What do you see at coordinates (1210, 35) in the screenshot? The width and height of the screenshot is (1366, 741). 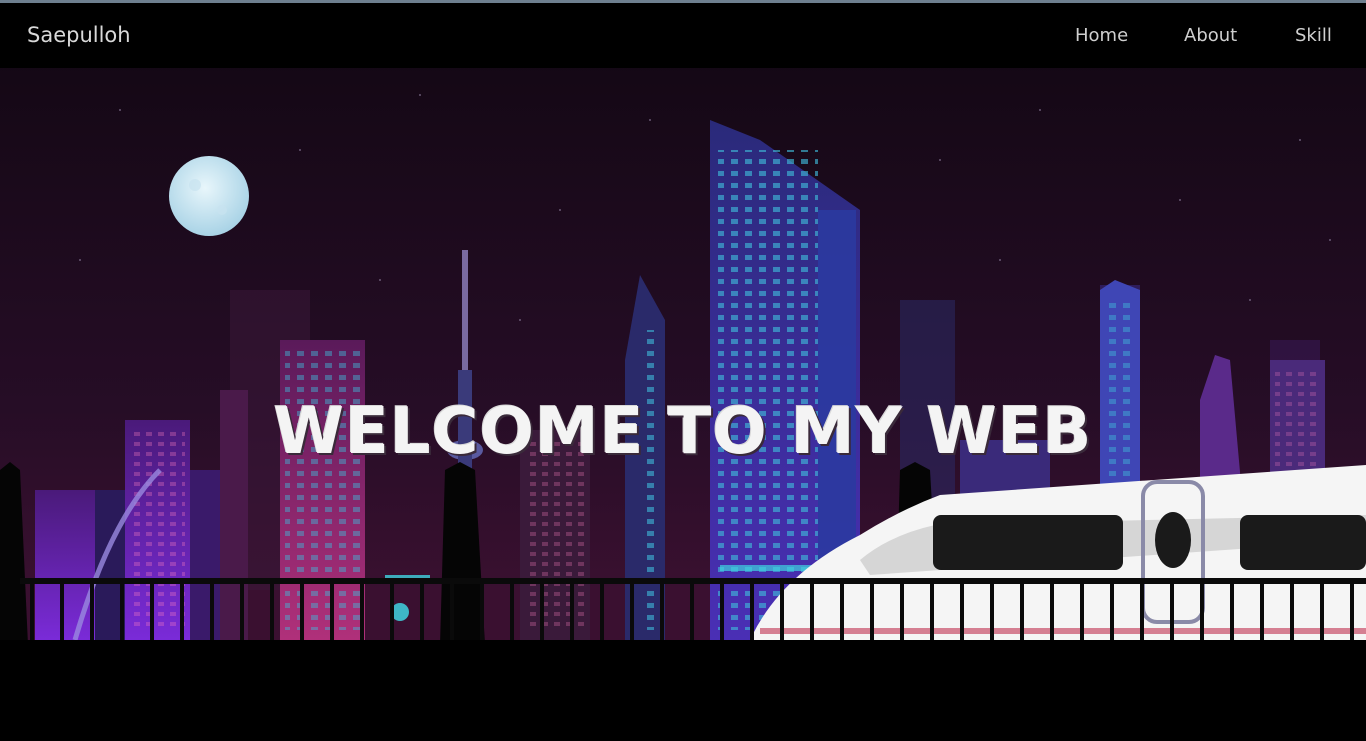 I see `nav-link-about: About` at bounding box center [1210, 35].